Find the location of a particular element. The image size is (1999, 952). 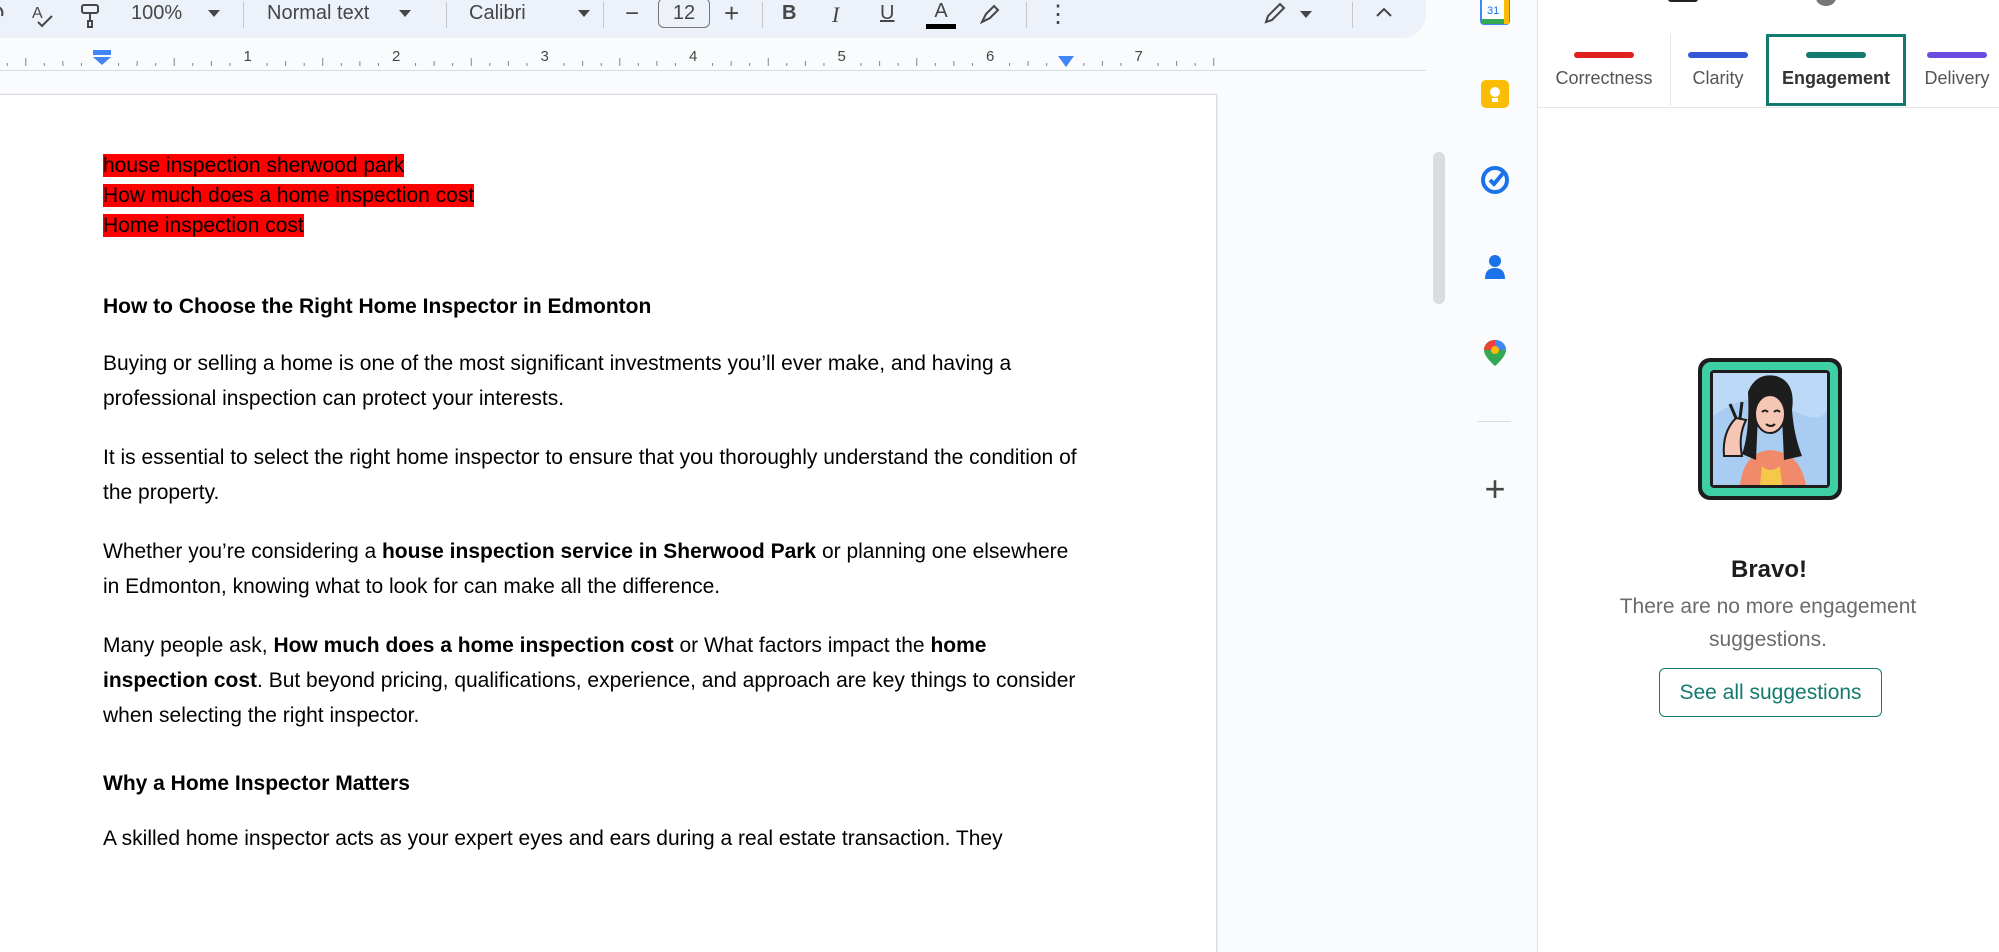

button-label: See all suggestions is located at coordinates (1770, 692).